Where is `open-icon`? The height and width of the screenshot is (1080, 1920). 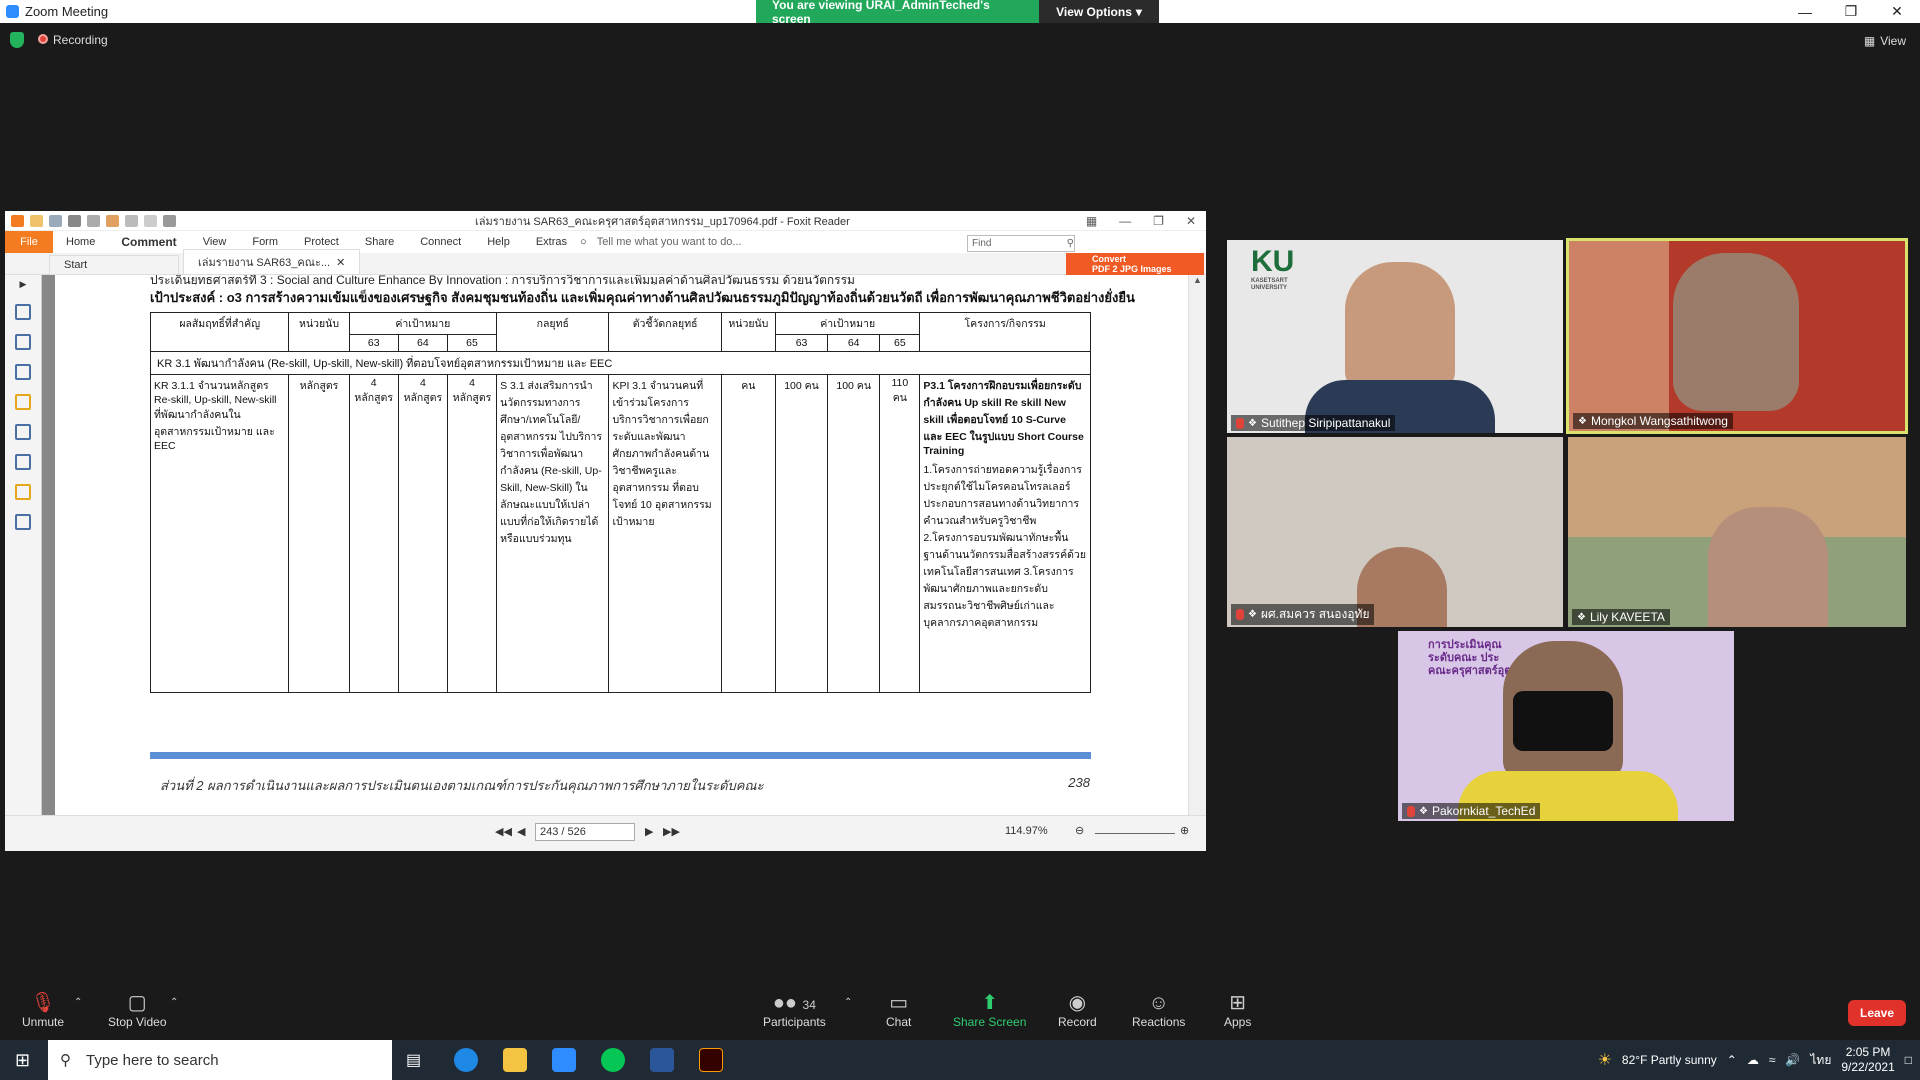
open-icon is located at coordinates (36, 220).